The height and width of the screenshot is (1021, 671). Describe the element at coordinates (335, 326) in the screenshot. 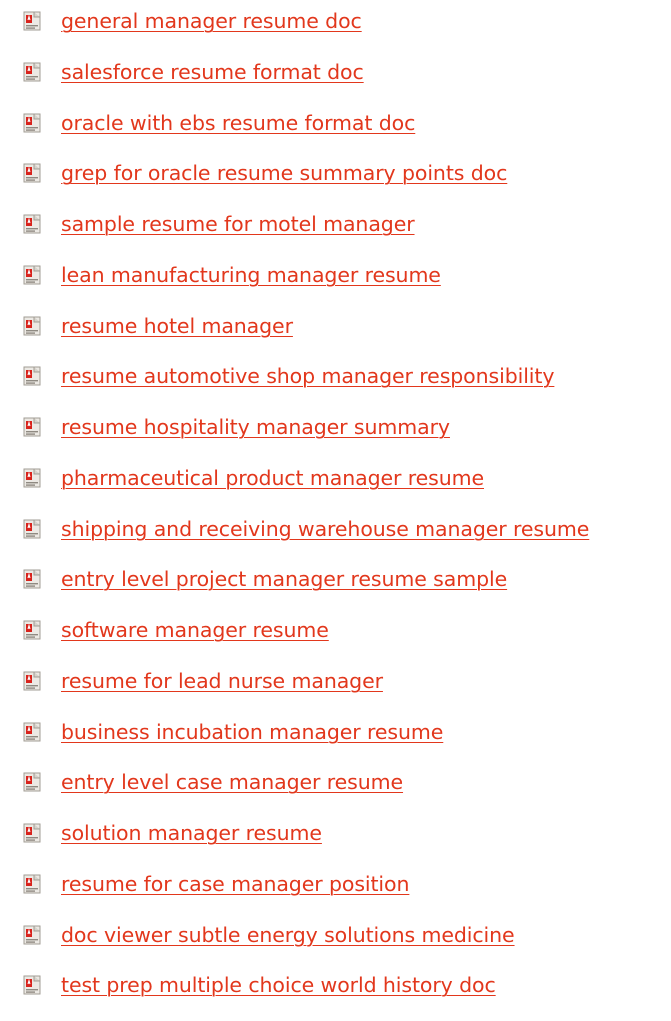

I see `list-item: resume hotel manager` at that location.